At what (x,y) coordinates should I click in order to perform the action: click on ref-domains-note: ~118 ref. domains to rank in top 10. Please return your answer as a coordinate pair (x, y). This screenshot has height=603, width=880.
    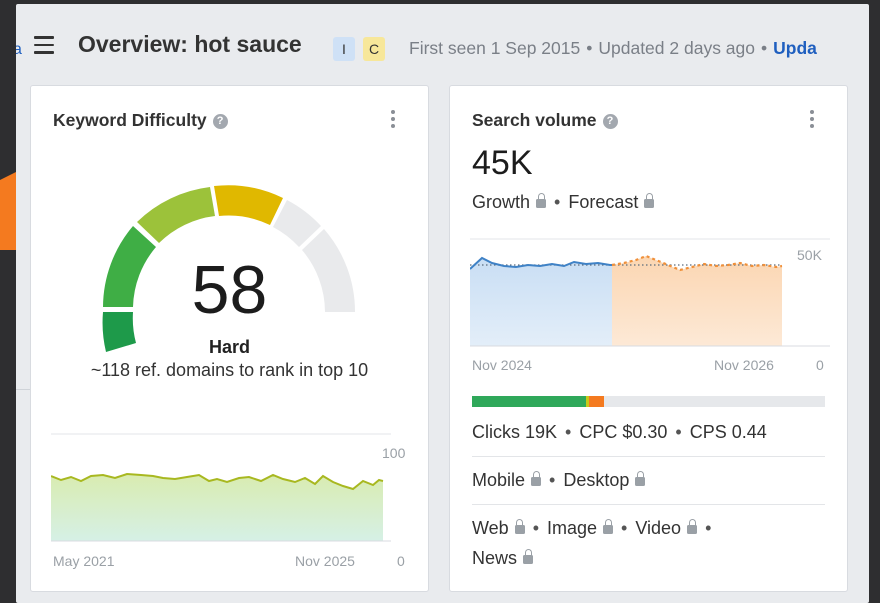
    Looking at the image, I should click on (229, 370).